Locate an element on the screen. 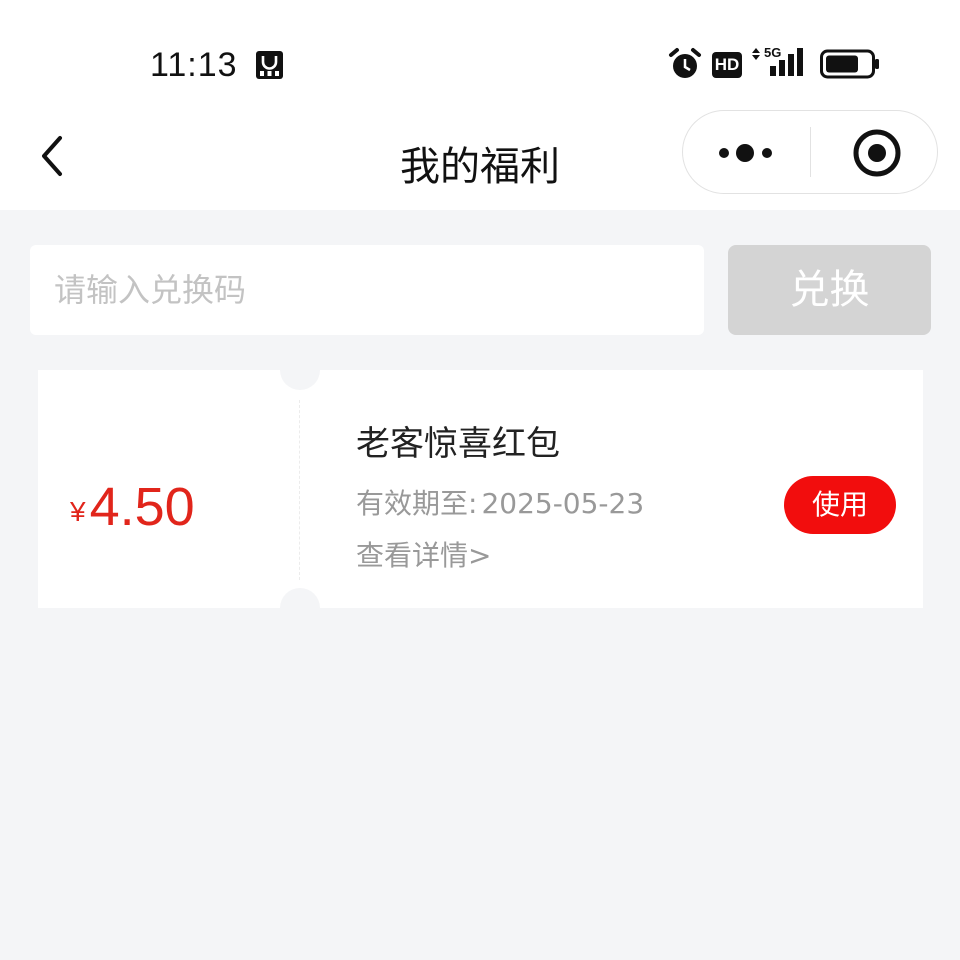 Image resolution: width=960 pixels, height=960 pixels. redeem-button: 兑换 is located at coordinates (829, 290).